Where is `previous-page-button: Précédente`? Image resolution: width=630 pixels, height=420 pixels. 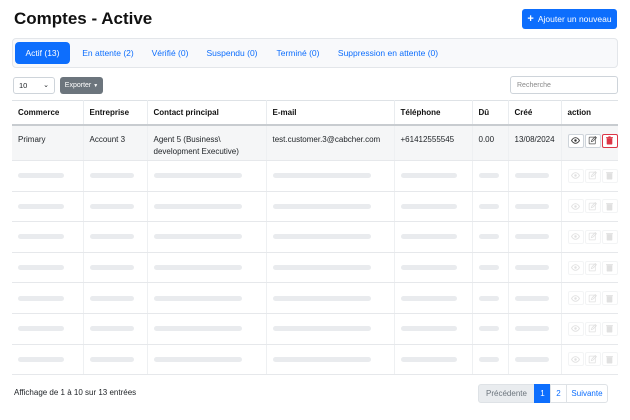
previous-page-button: Précédente is located at coordinates (506, 393).